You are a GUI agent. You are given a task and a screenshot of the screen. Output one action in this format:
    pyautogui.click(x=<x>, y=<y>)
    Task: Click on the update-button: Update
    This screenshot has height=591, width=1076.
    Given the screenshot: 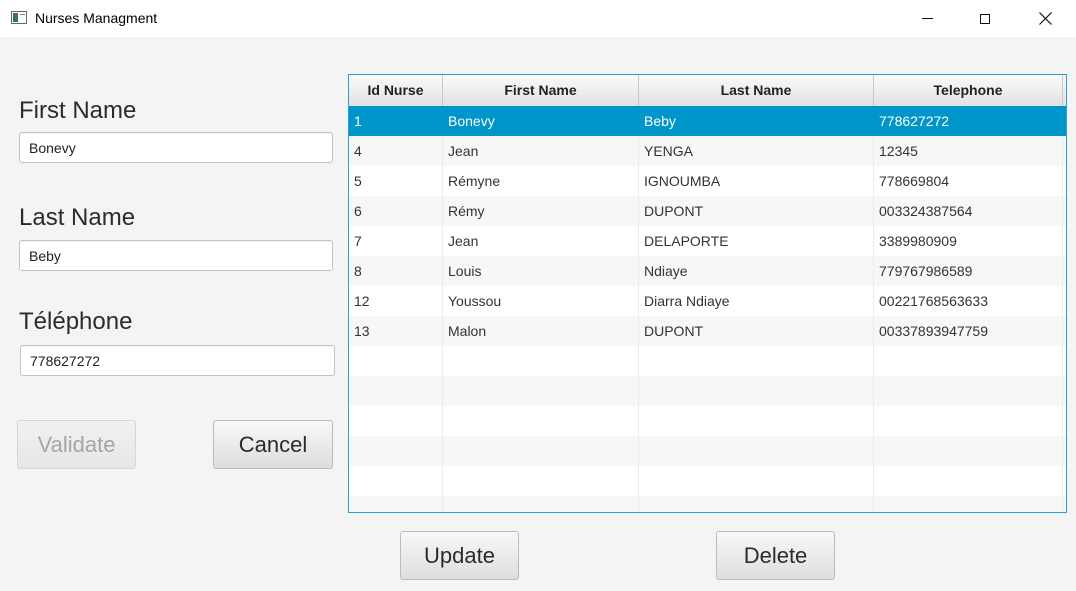 What is the action you would take?
    pyautogui.click(x=459, y=555)
    